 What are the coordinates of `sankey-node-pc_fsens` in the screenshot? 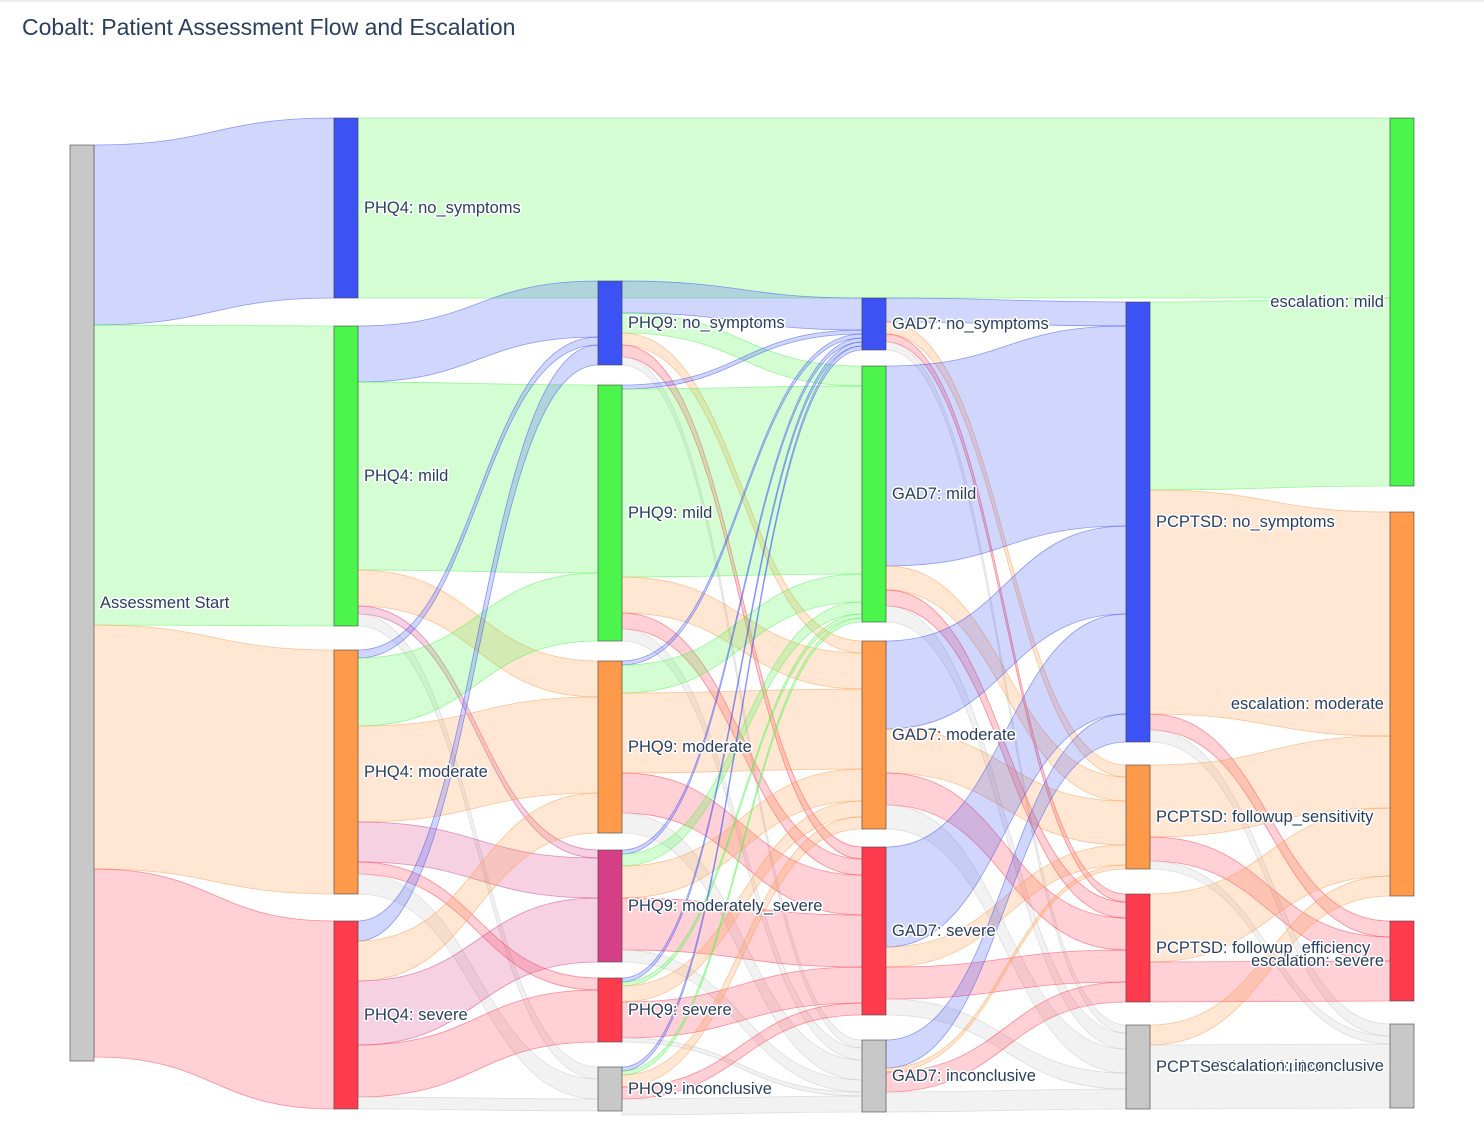 It's located at (1138, 817).